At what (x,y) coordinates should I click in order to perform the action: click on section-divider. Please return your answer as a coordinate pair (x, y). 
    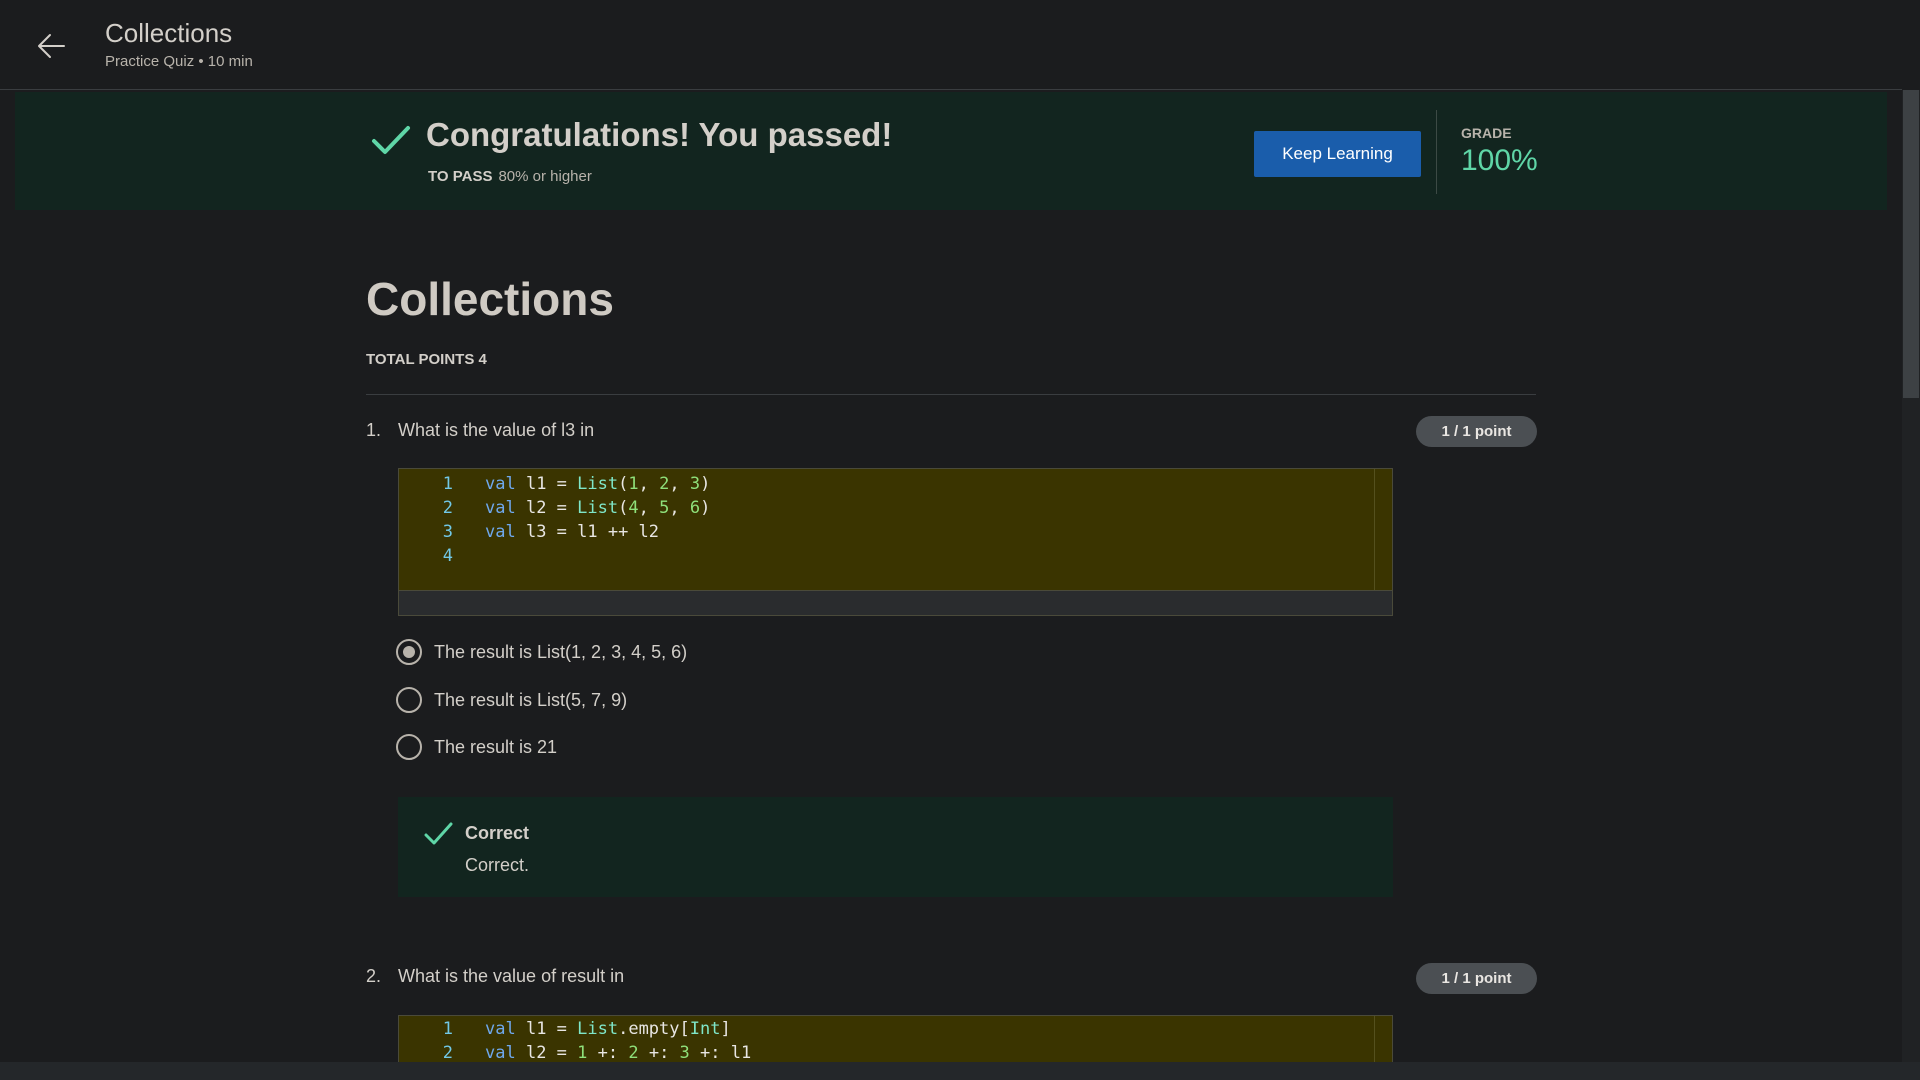
    Looking at the image, I should click on (951, 394).